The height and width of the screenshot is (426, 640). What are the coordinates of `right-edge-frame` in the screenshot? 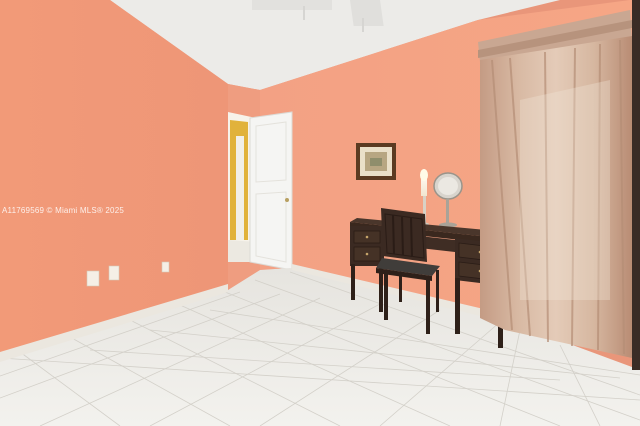 It's located at (636, 185).